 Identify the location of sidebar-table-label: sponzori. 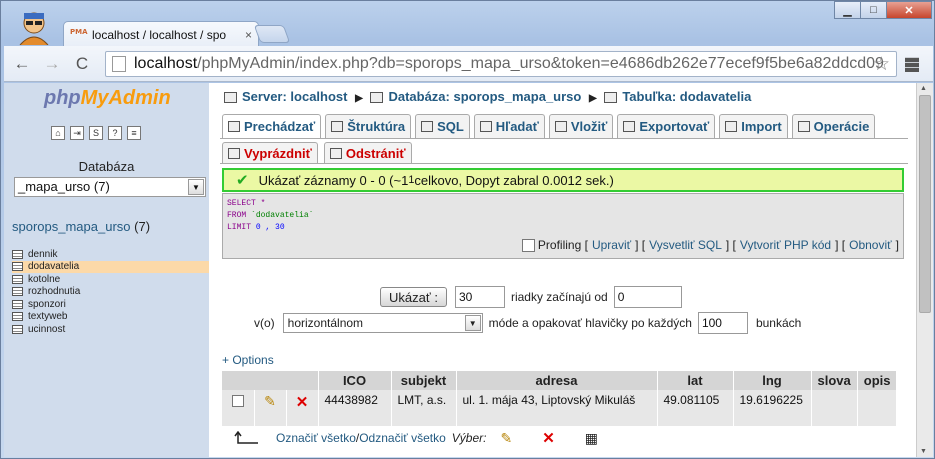
(47, 304).